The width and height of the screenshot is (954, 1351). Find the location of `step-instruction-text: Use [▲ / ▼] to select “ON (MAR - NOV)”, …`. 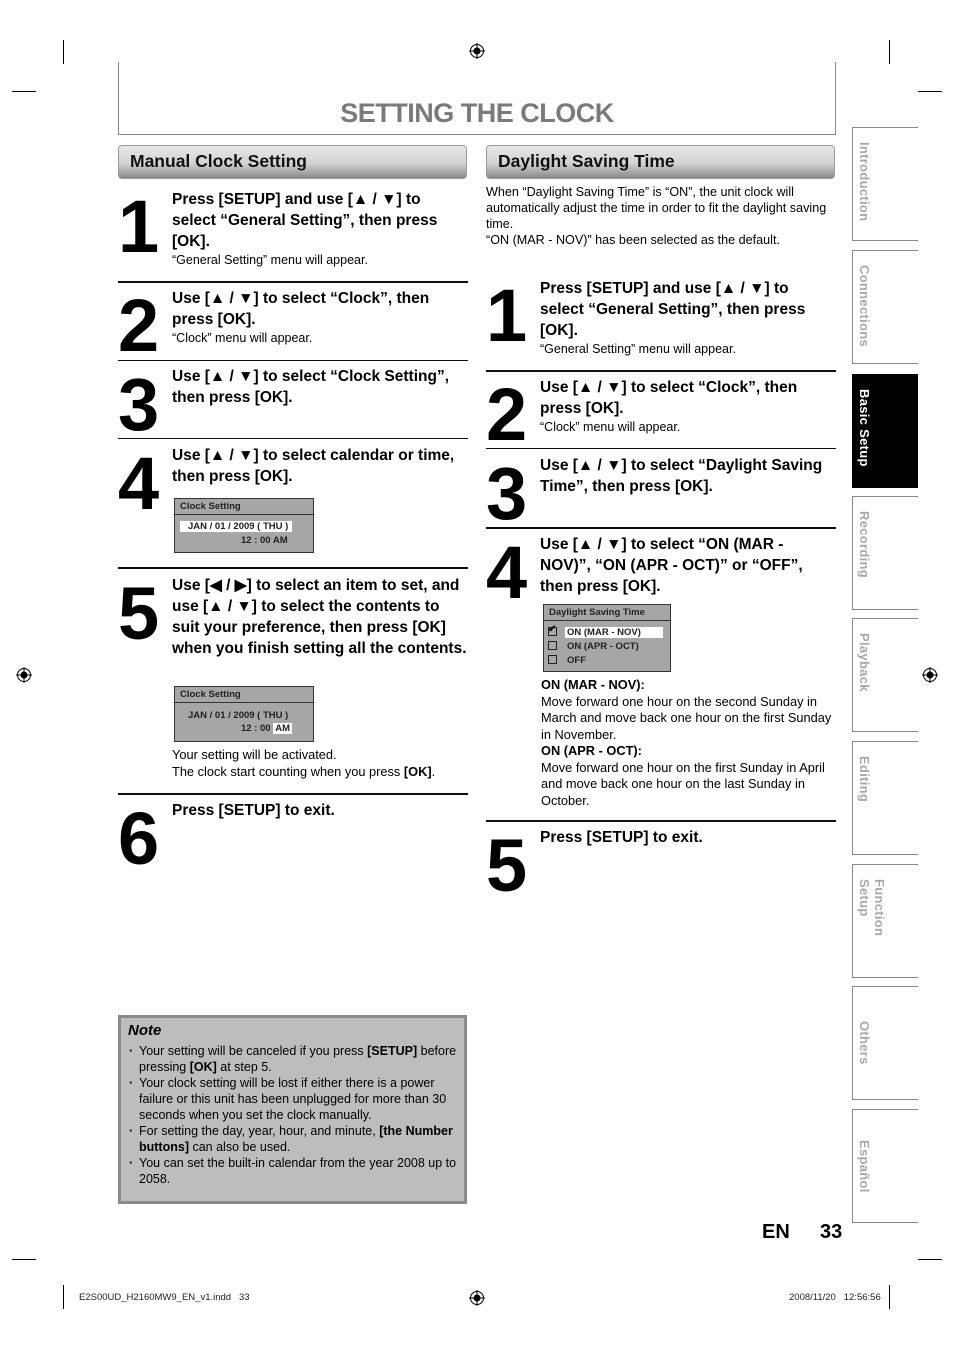

step-instruction-text: Use [▲ / ▼] to select “ON (MAR - NOV)”, … is located at coordinates (671, 565).